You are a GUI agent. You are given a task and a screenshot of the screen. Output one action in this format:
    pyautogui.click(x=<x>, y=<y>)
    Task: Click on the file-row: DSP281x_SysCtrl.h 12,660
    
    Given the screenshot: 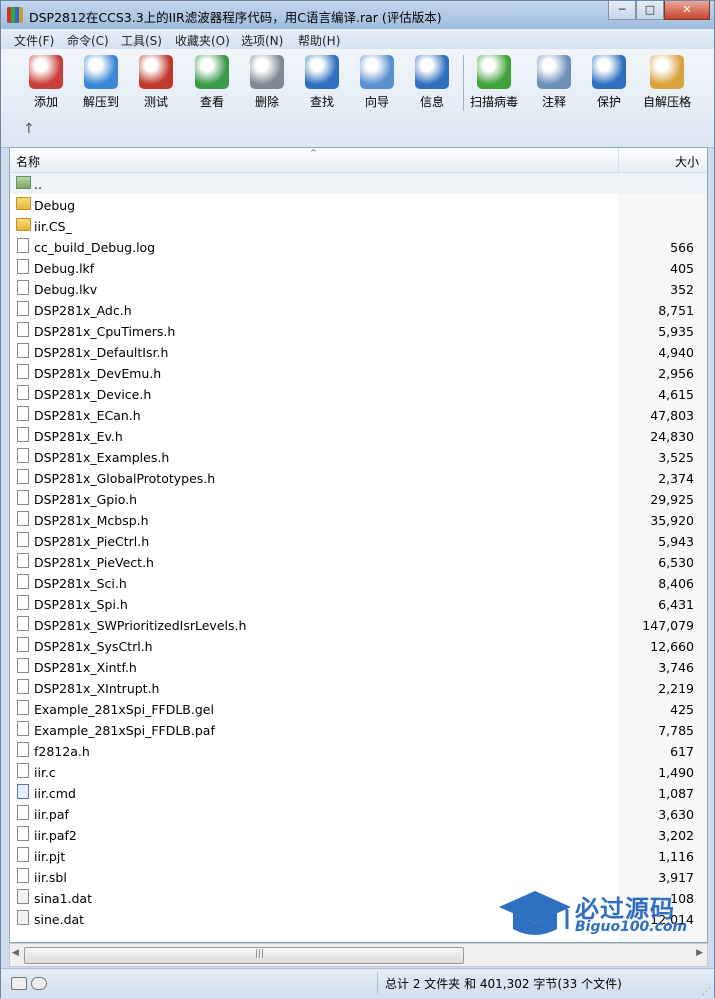 What is the action you would take?
    pyautogui.click(x=358, y=645)
    